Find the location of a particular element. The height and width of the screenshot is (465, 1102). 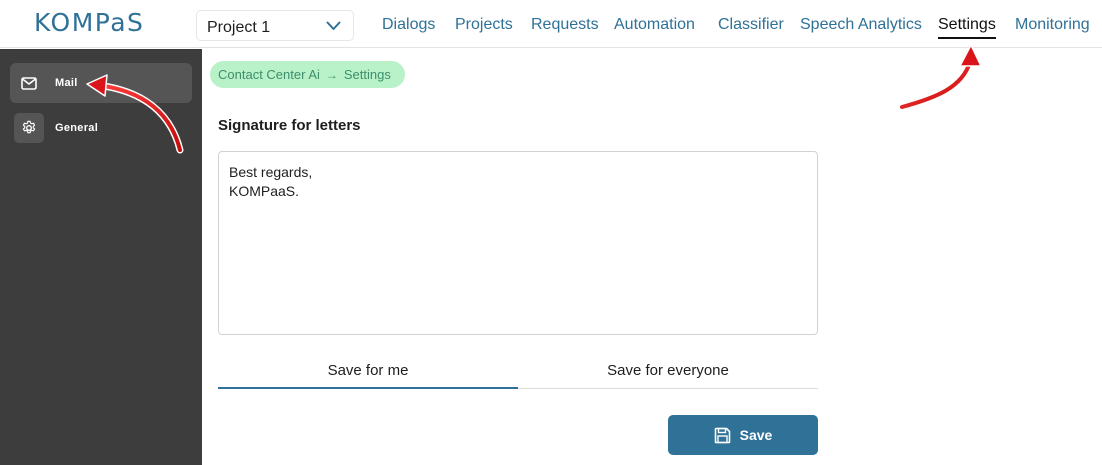

nav-requests: Requests is located at coordinates (565, 25).